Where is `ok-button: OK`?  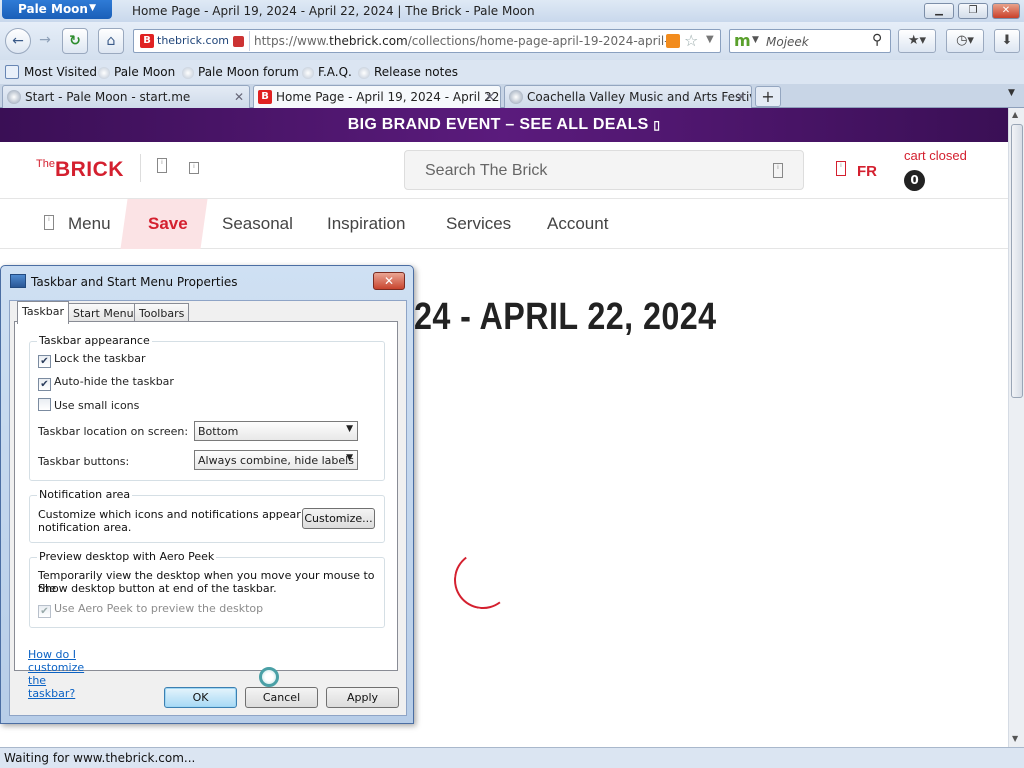
ok-button: OK is located at coordinates (200, 697).